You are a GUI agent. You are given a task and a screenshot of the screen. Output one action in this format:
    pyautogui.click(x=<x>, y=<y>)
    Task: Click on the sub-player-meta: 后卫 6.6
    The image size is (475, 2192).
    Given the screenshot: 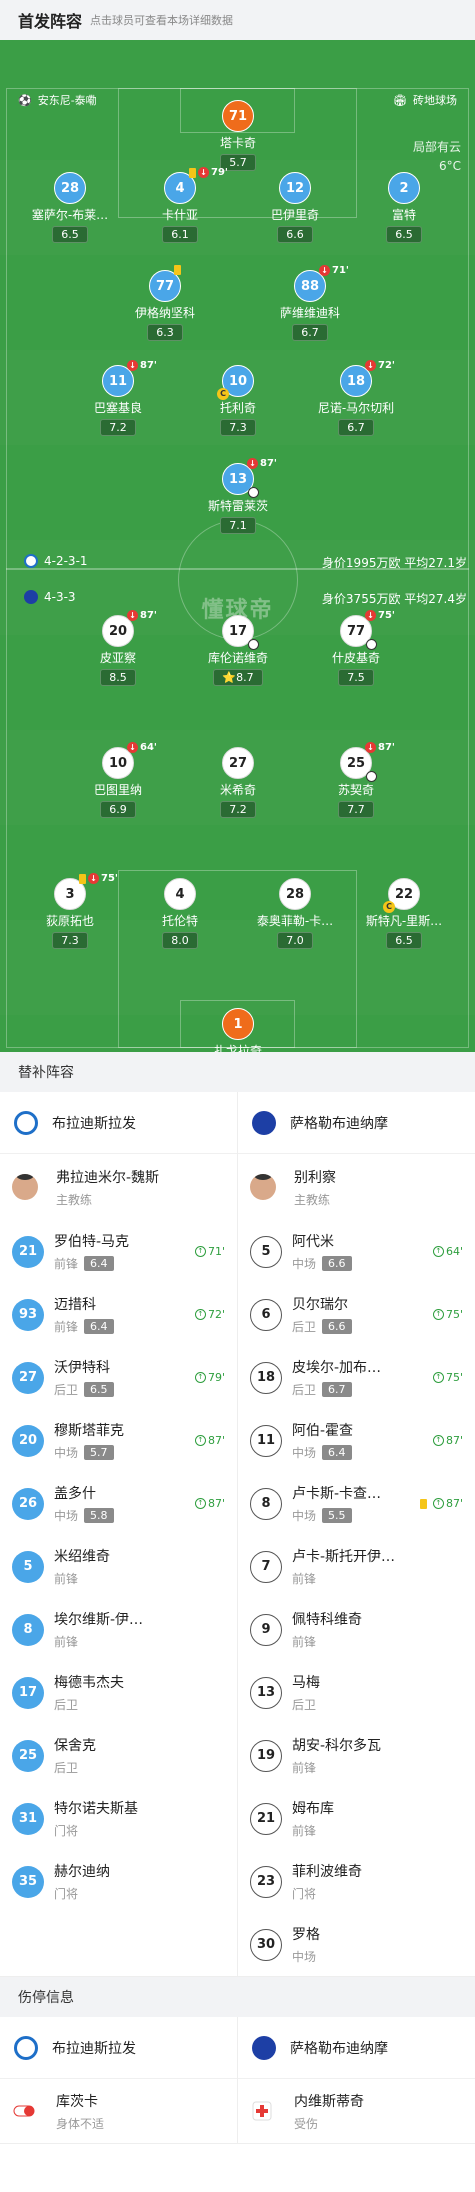 What is the action you would take?
    pyautogui.click(x=362, y=1326)
    